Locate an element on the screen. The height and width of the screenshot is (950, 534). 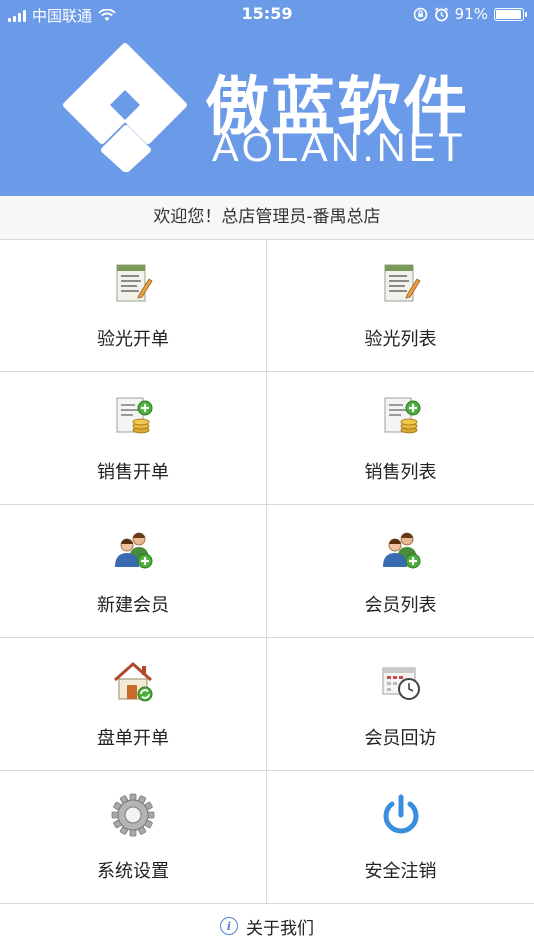
menu-item-sales-list: 销售列表 is located at coordinates (400, 438).